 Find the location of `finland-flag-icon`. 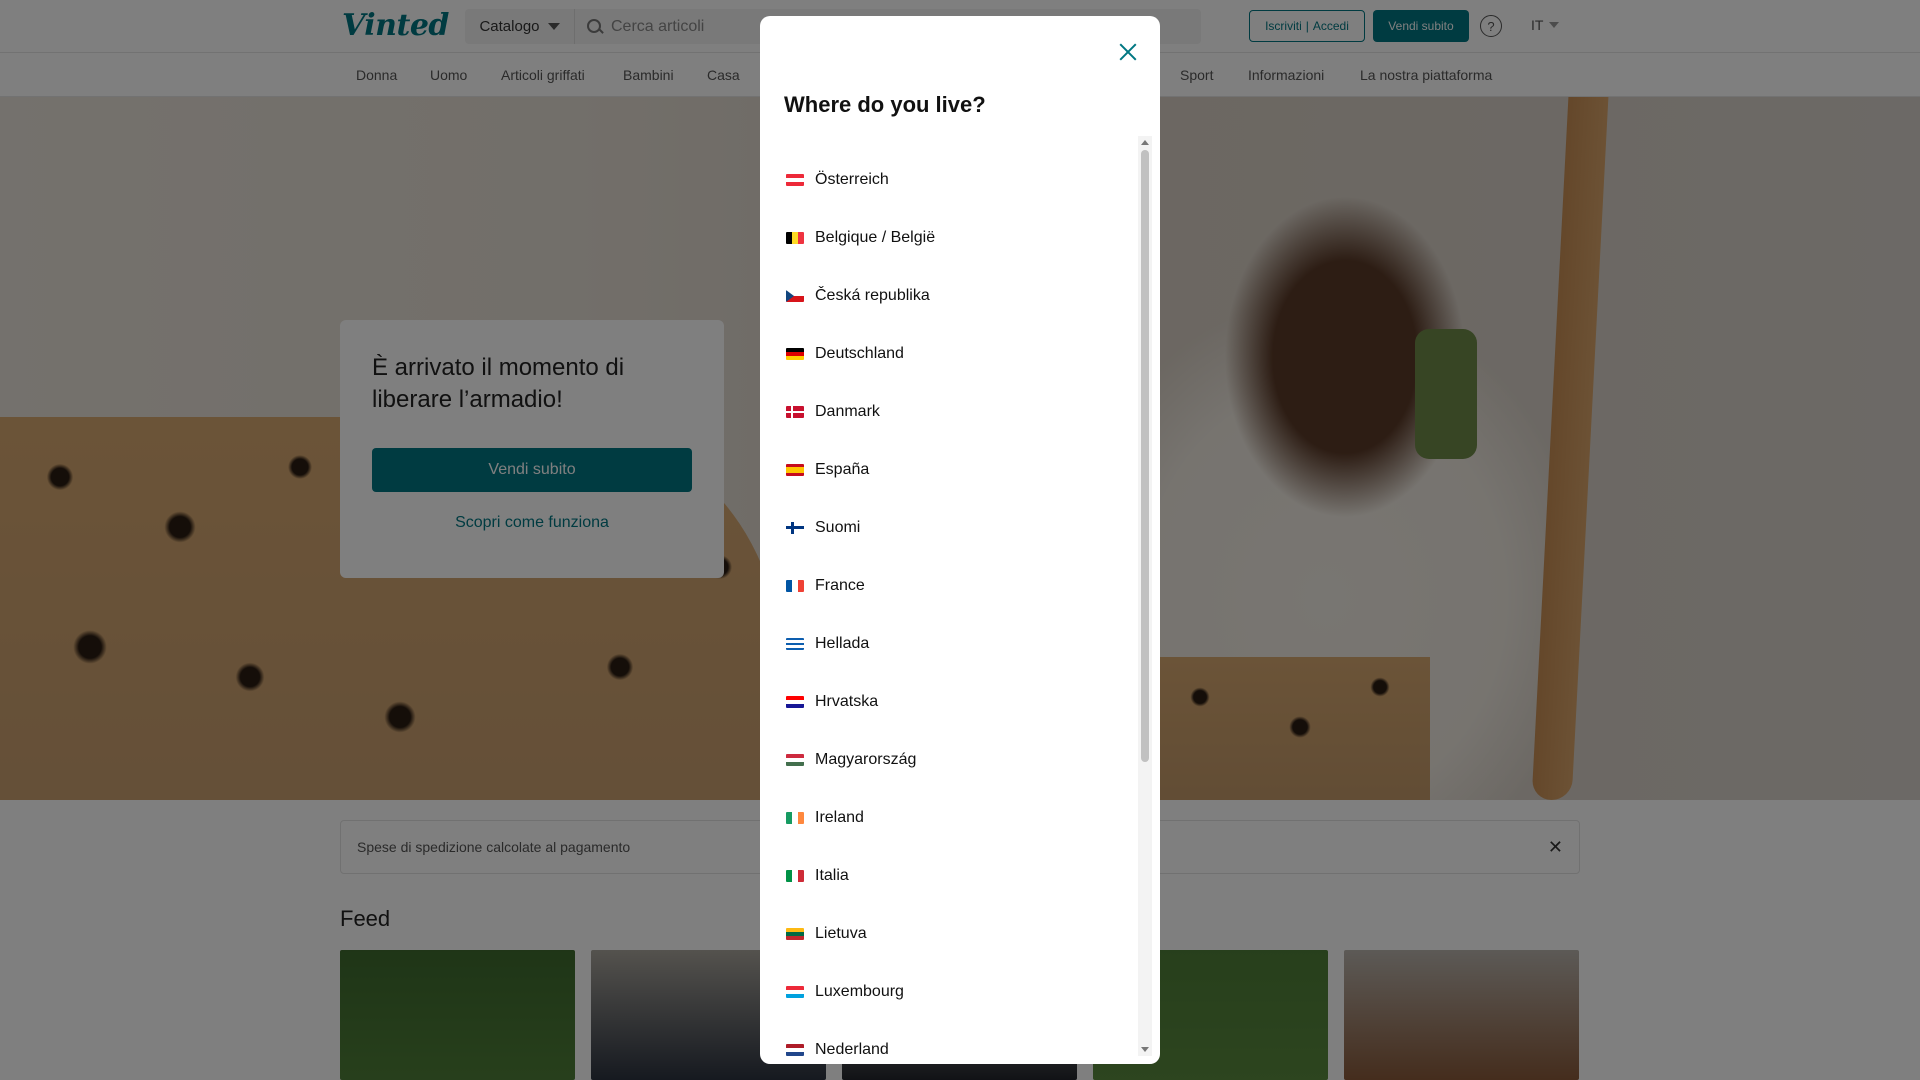

finland-flag-icon is located at coordinates (795, 528).